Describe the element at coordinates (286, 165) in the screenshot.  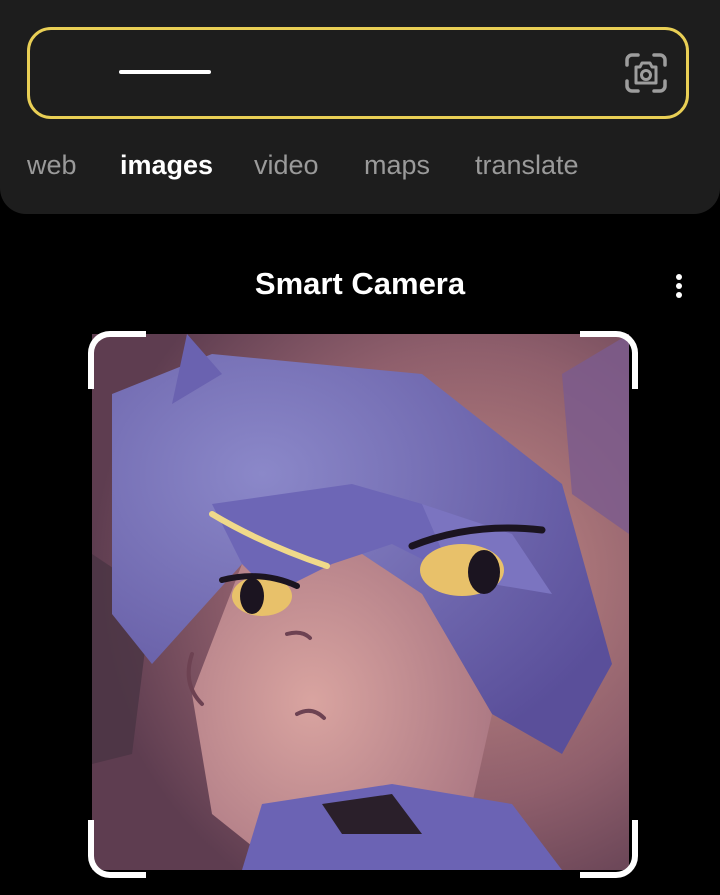
I see `tab-video: video` at that location.